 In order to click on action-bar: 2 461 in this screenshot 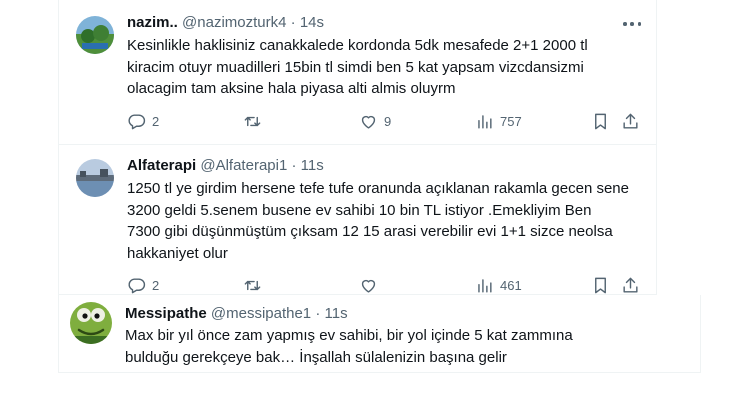, I will do `click(387, 286)`.